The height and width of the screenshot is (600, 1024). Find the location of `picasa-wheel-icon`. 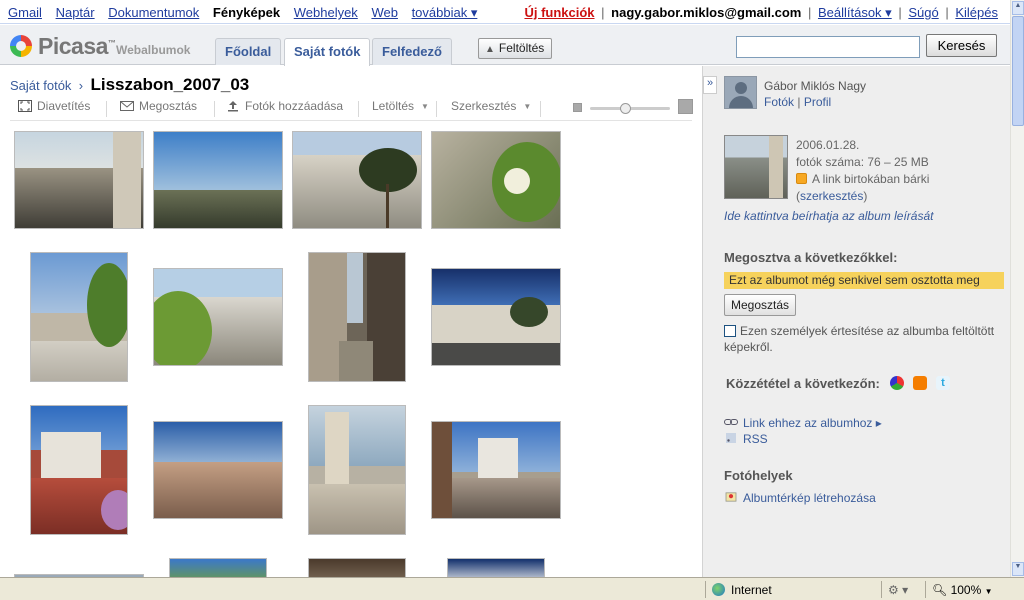

picasa-wheel-icon is located at coordinates (21, 46).